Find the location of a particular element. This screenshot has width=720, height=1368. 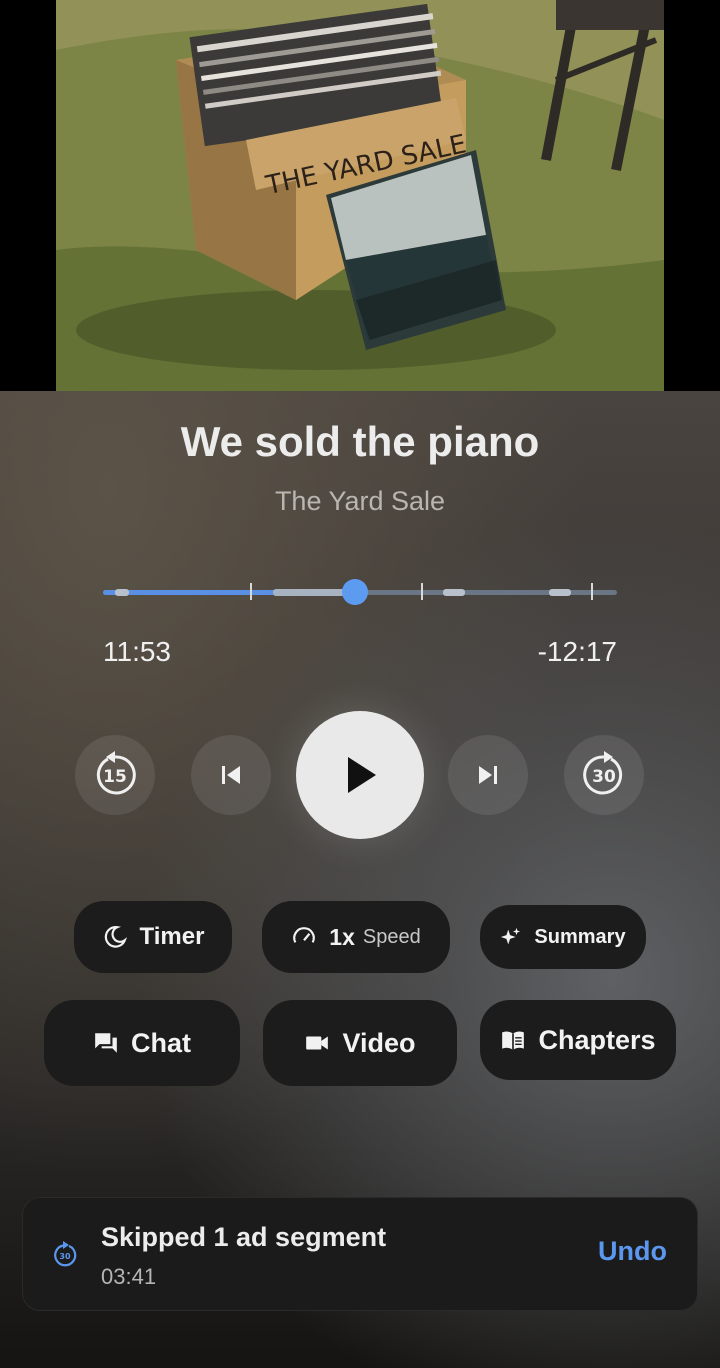

skip-next-icon is located at coordinates (488, 775).